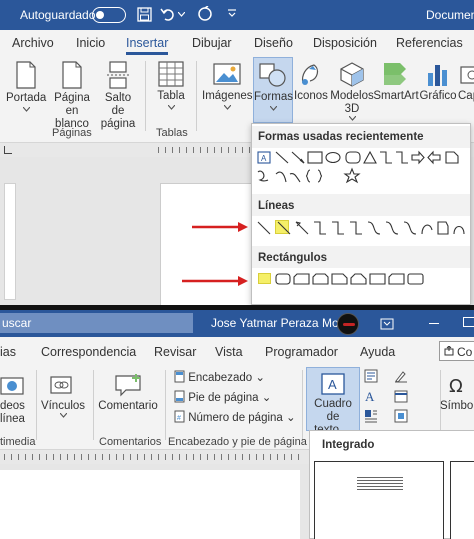 The image size is (474, 539). I want to click on link-icon, so click(61, 385).